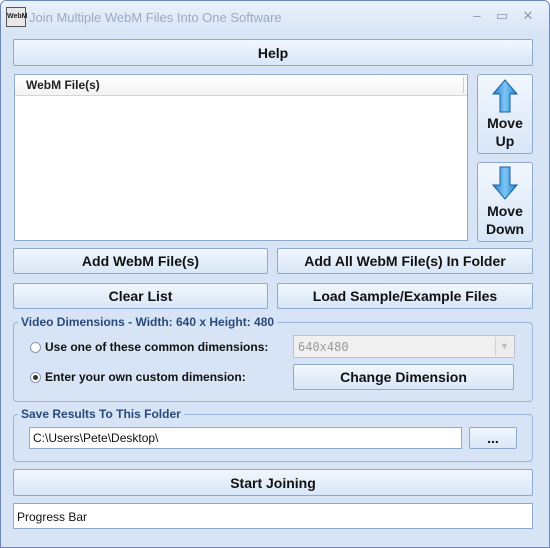 Image resolution: width=550 pixels, height=548 pixels. I want to click on clear-list-button: Clear List, so click(140, 296).